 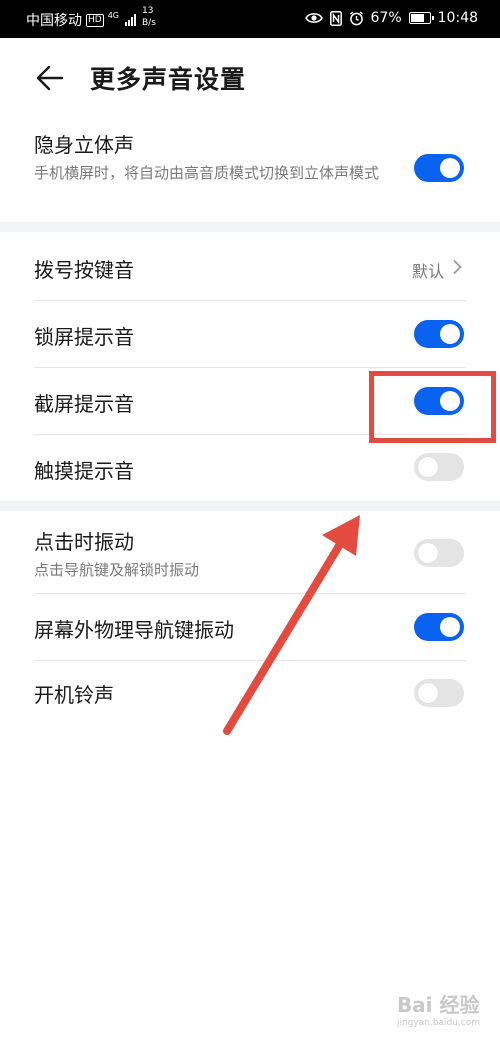 What do you see at coordinates (84, 337) in the screenshot?
I see `setting-label: 锁屏提示音` at bounding box center [84, 337].